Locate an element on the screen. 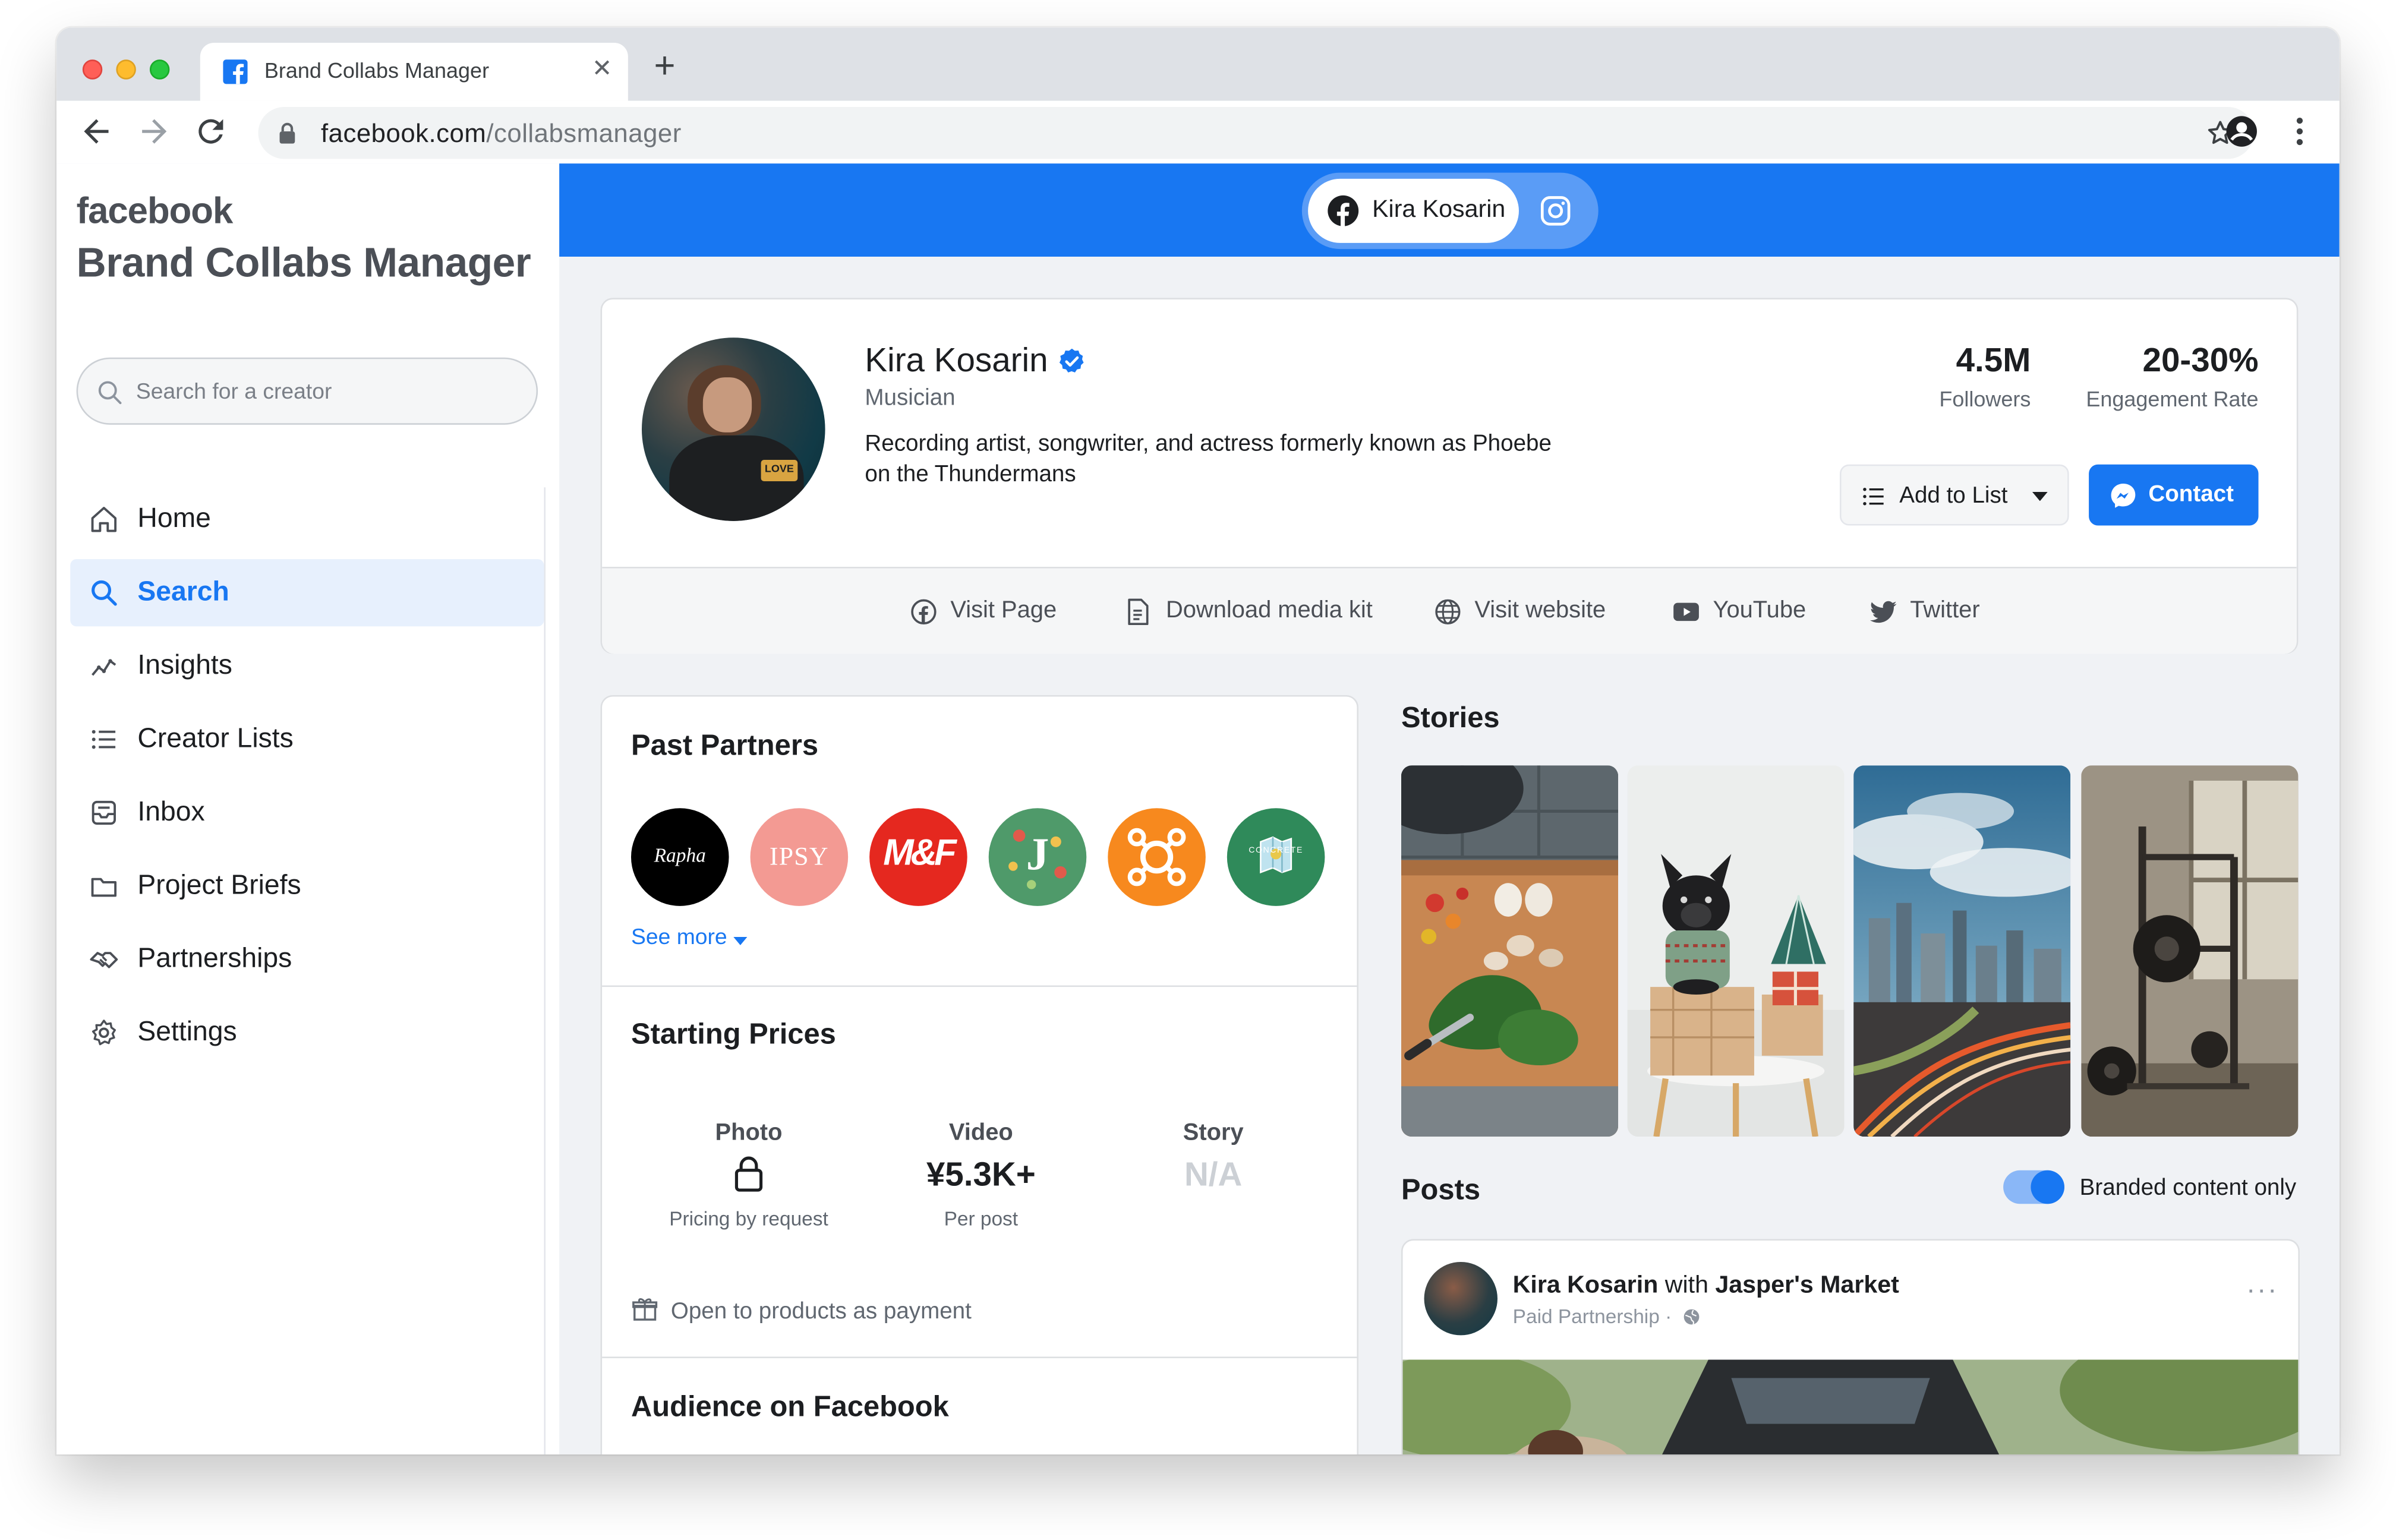  add-to-list-button: Add to List is located at coordinates (1954, 495).